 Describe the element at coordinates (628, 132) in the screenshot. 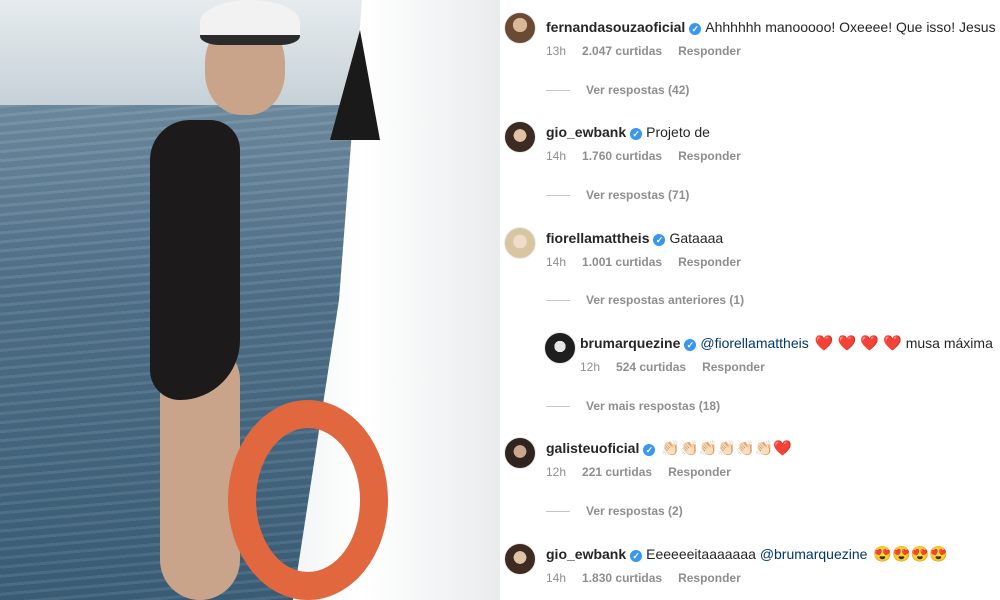

I see `comment-line: gio_ewbank ✓ Projeto de` at that location.